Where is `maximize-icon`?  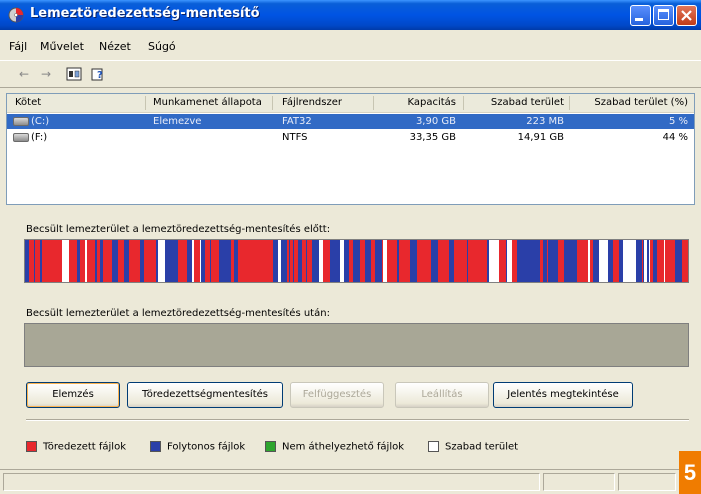
maximize-icon is located at coordinates (663, 14).